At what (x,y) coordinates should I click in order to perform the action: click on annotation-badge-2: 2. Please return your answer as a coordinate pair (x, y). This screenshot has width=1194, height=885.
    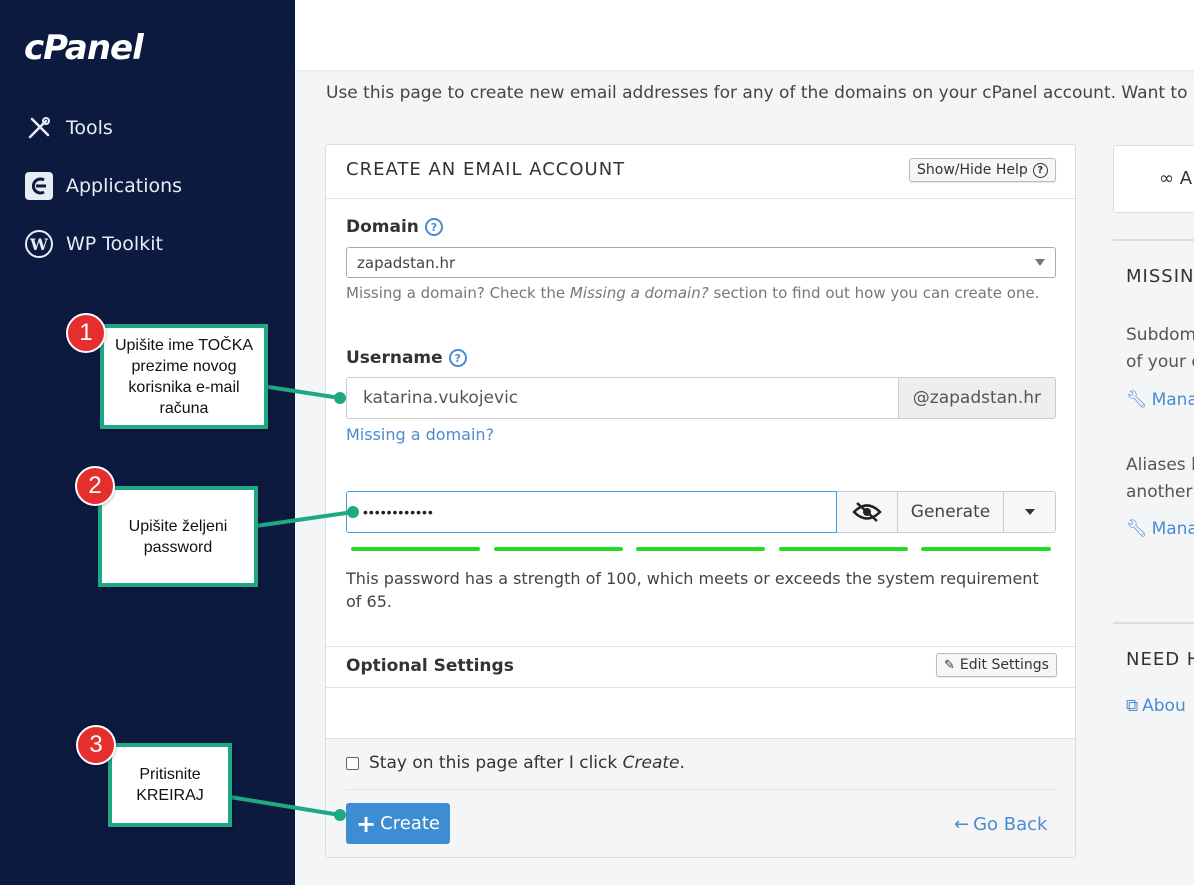
    Looking at the image, I should click on (95, 486).